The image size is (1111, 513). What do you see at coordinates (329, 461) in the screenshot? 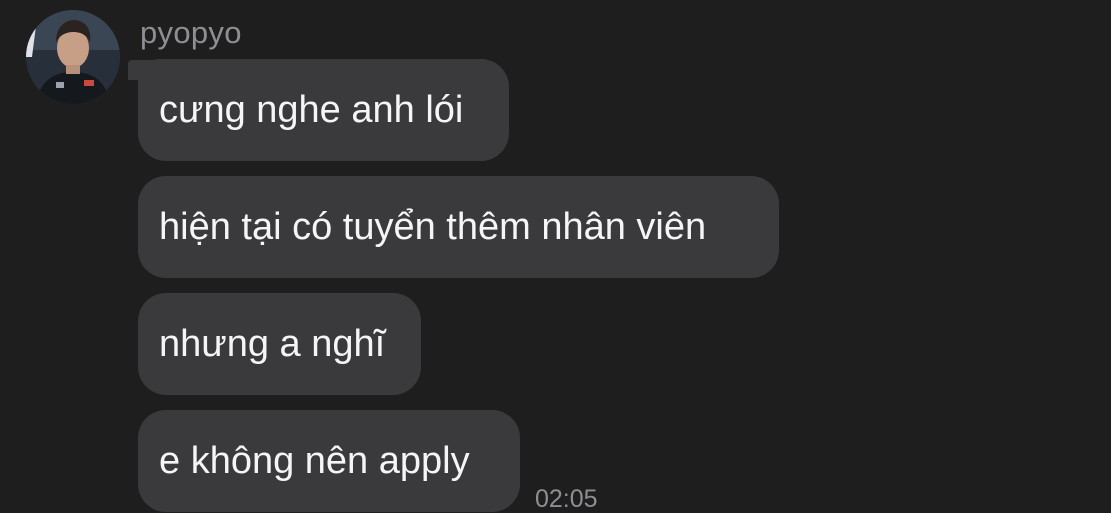
I see `message-bubble: e không nên apply` at bounding box center [329, 461].